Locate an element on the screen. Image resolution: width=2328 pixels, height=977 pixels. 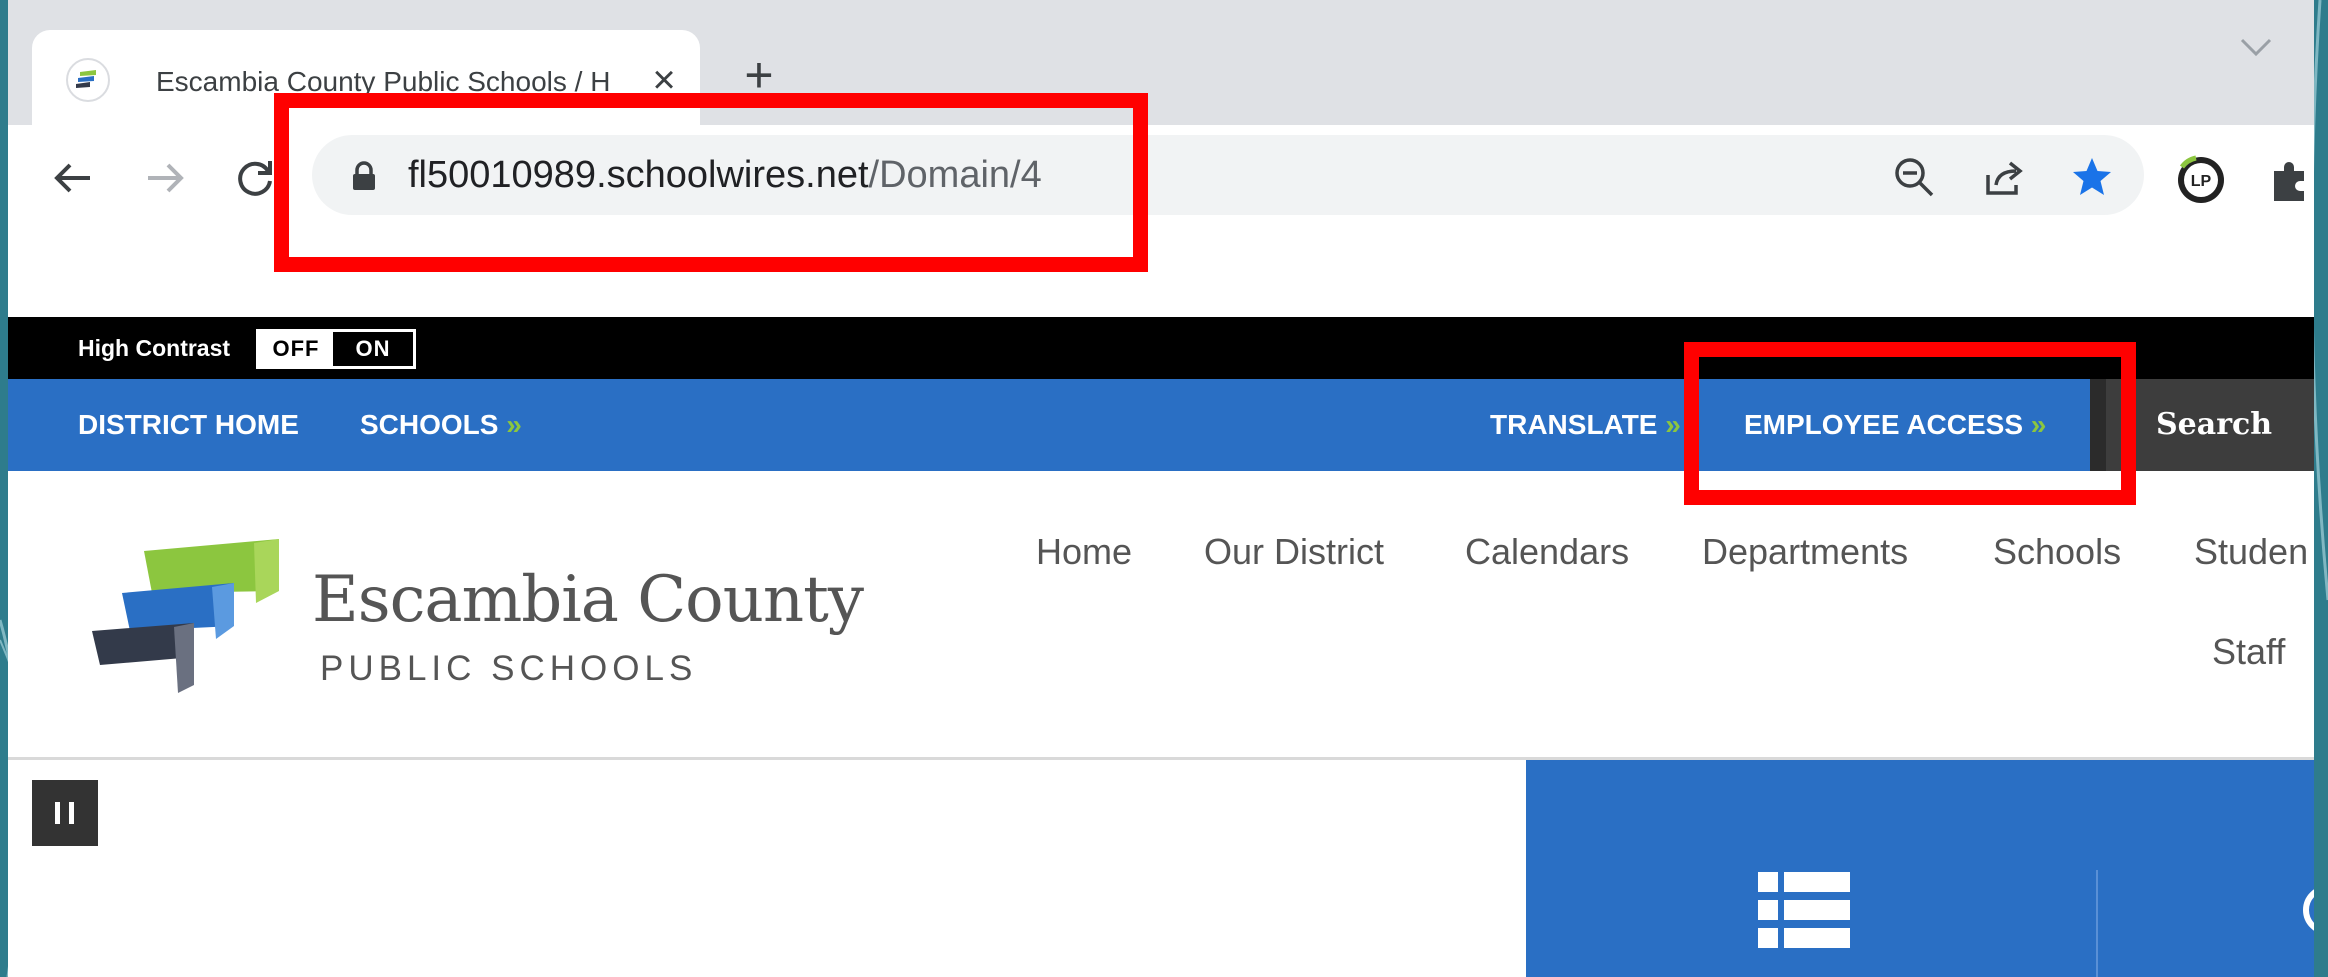
list-icon is located at coordinates (1804, 910).